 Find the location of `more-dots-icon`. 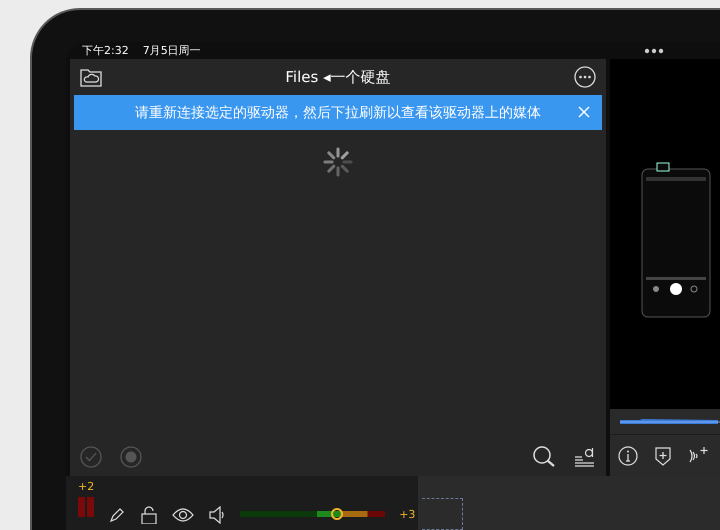

more-dots-icon is located at coordinates (654, 51).